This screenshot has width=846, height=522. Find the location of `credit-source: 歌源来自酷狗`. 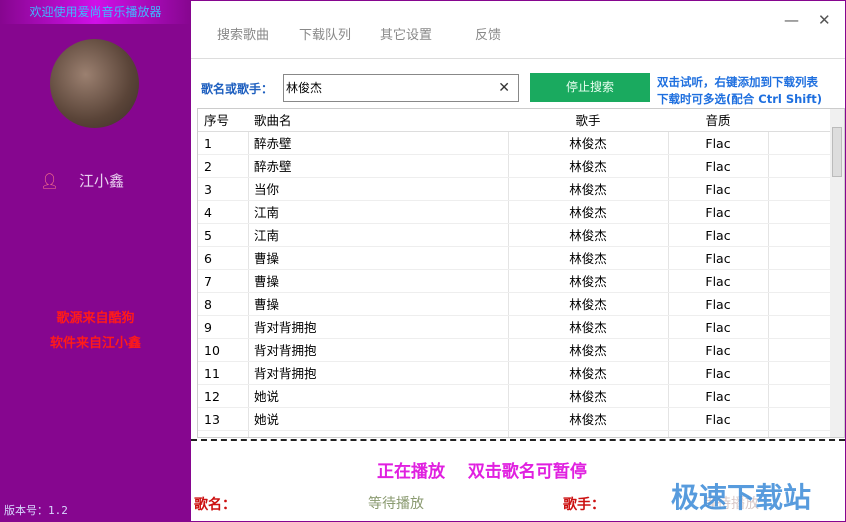

credit-source: 歌源来自酷狗 is located at coordinates (95, 318).